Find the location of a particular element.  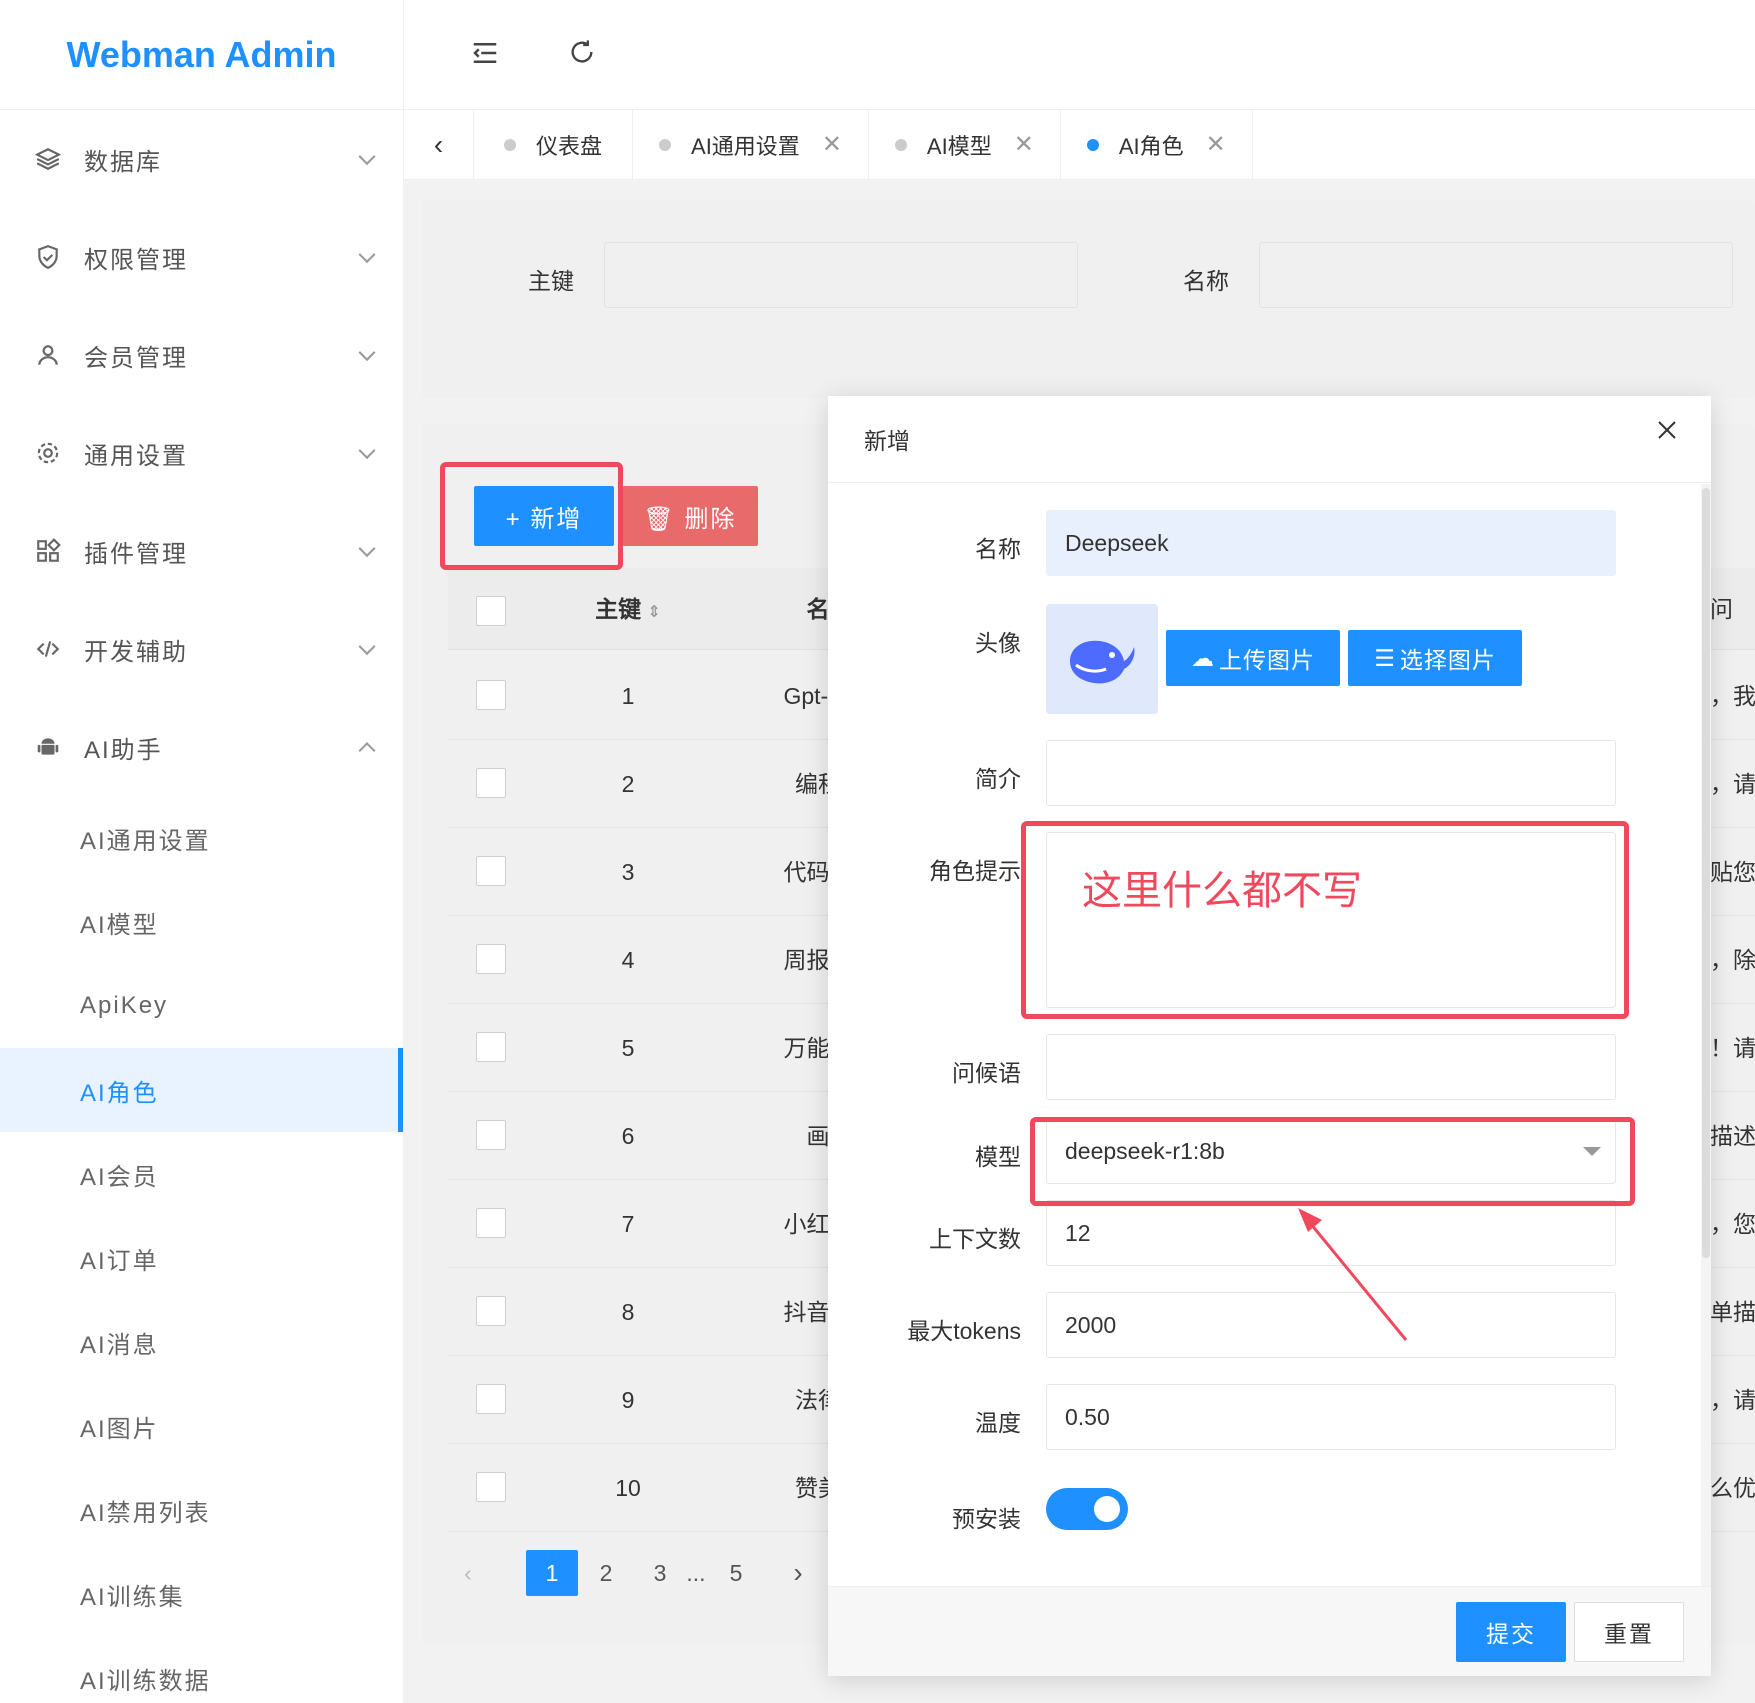

delete-button: 🗑 删除 is located at coordinates (690, 516).